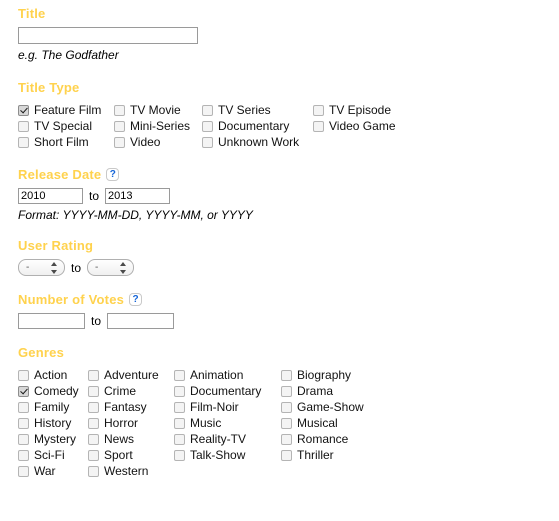 The image size is (559, 521). Describe the element at coordinates (214, 407) in the screenshot. I see `checkbox-label: Film-Noir` at that location.